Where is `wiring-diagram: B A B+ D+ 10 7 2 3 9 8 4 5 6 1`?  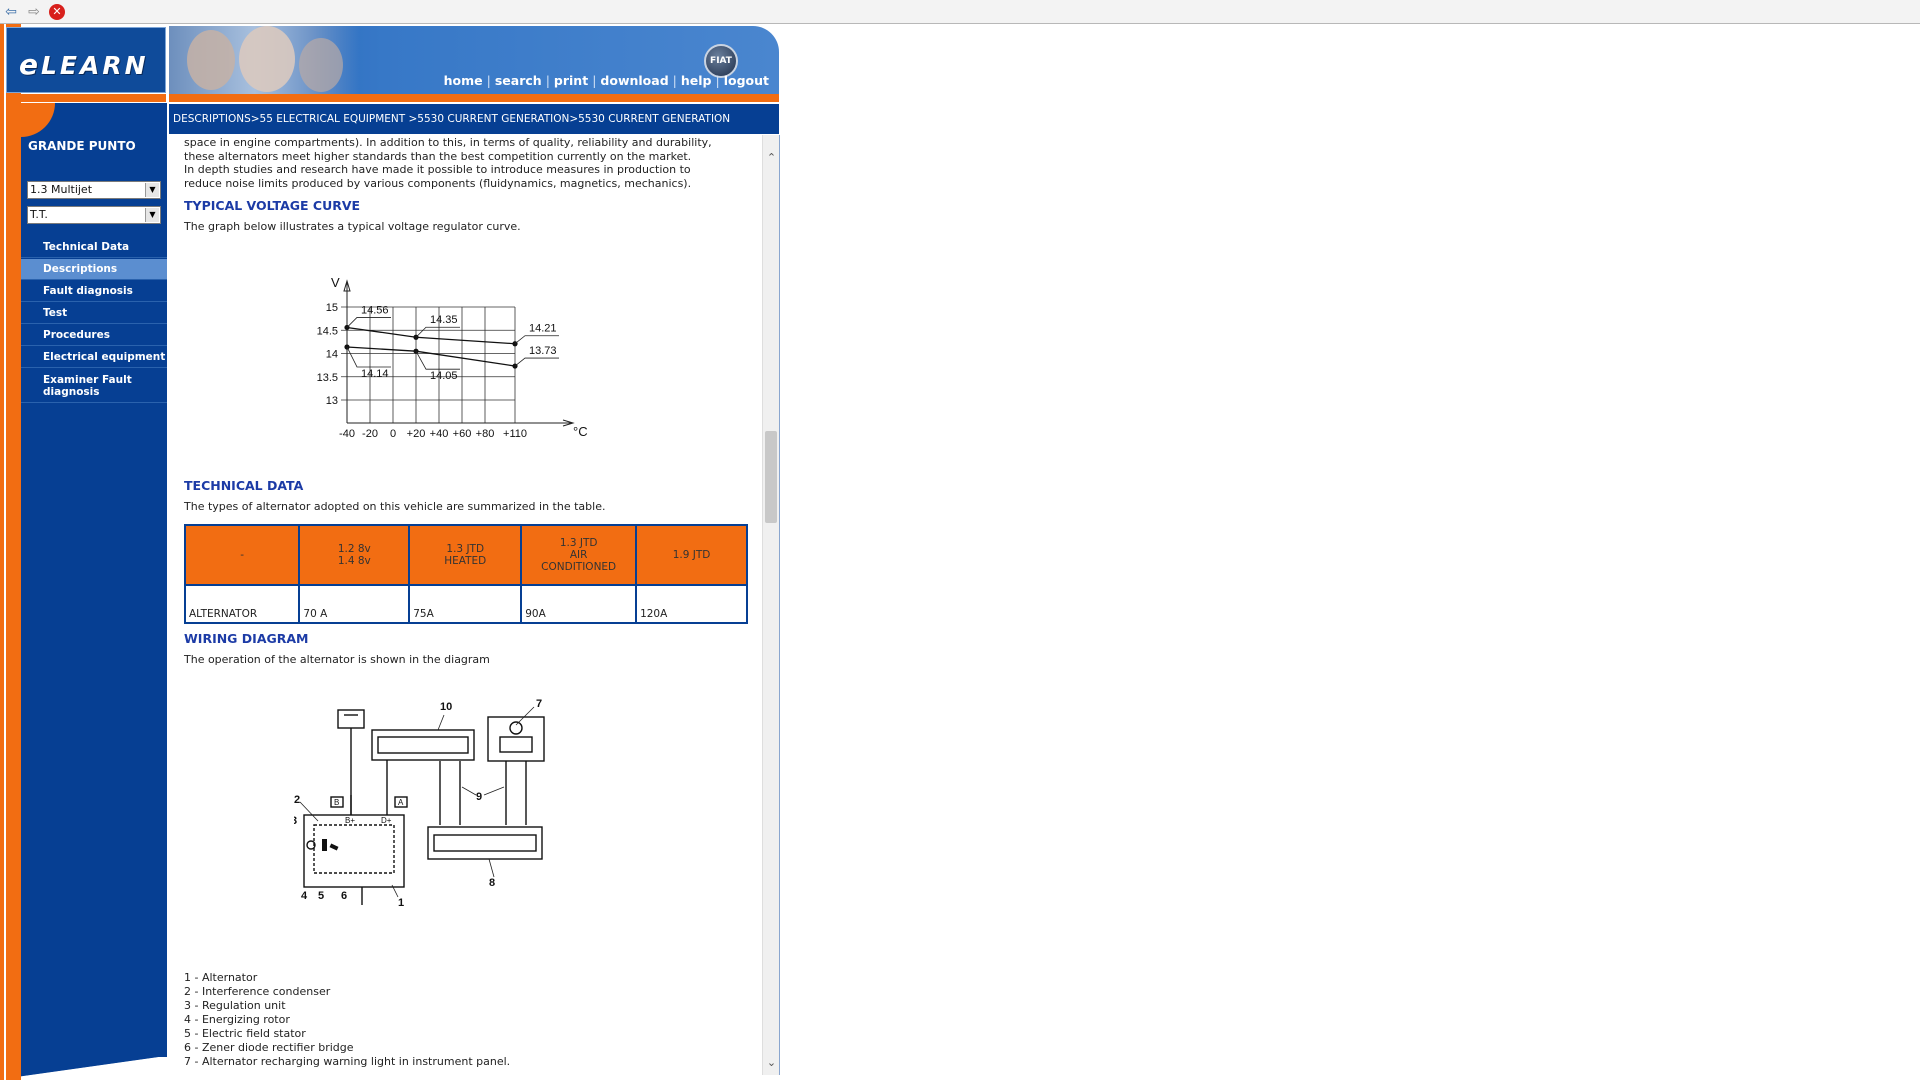
wiring-diagram: B A B+ D+ 10 7 2 3 9 8 4 5 6 1 is located at coordinates (419, 803).